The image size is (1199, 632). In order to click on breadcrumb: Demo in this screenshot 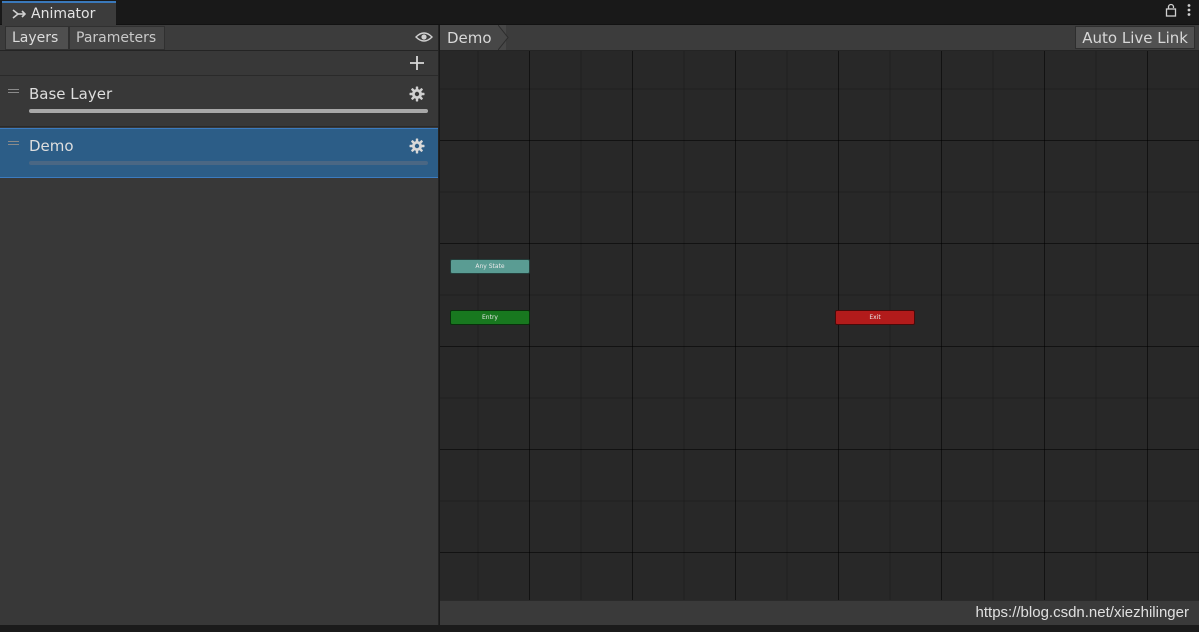, I will do `click(473, 37)`.